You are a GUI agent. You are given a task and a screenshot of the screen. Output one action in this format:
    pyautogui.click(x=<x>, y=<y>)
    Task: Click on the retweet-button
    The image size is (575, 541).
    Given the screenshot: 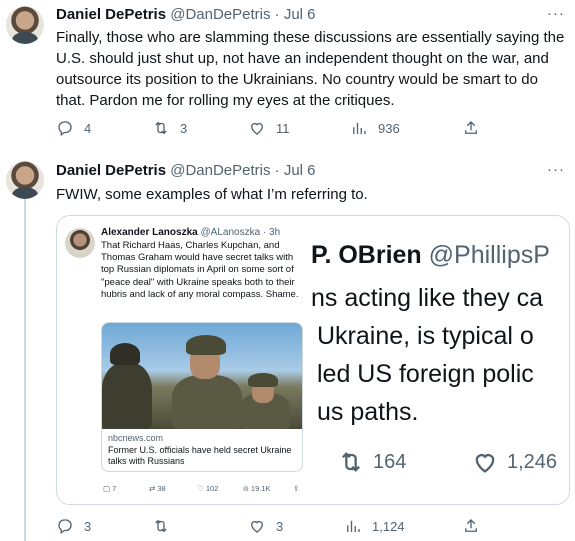 What is the action you would take?
    pyautogui.click(x=166, y=526)
    